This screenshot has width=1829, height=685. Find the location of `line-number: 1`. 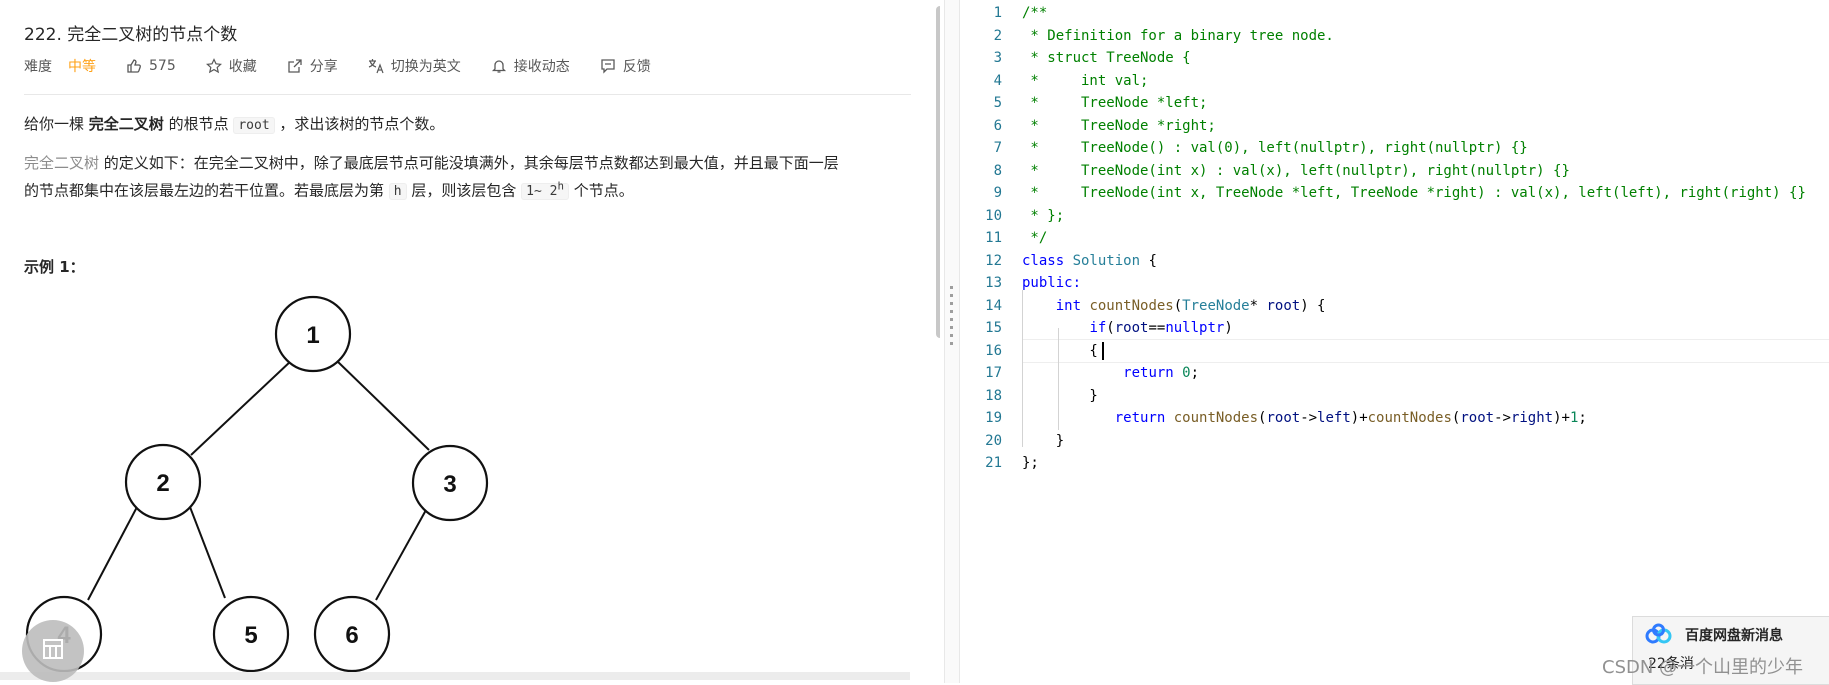

line-number: 1 is located at coordinates (997, 13).